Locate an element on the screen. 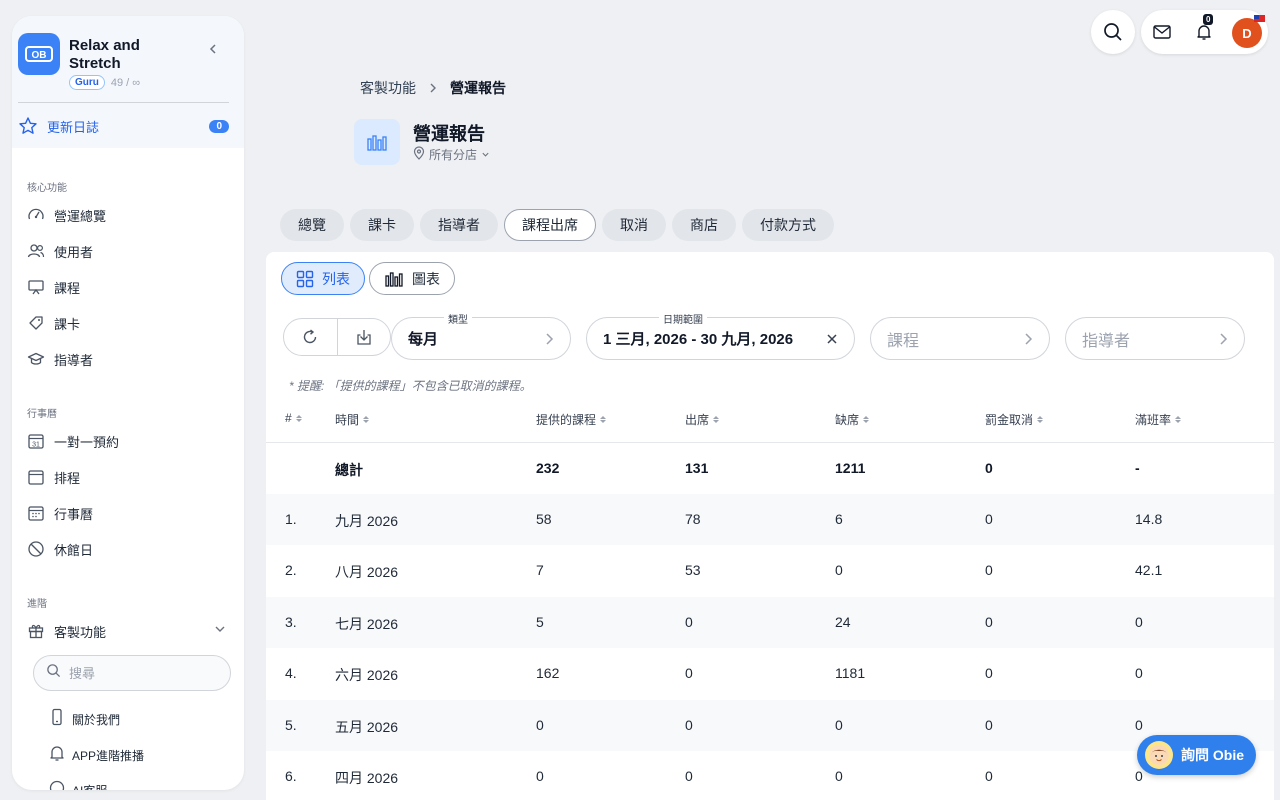 The width and height of the screenshot is (1280, 800). date-range-value: 1 三月, 2026 - 30 九月, 2026 is located at coordinates (698, 339).